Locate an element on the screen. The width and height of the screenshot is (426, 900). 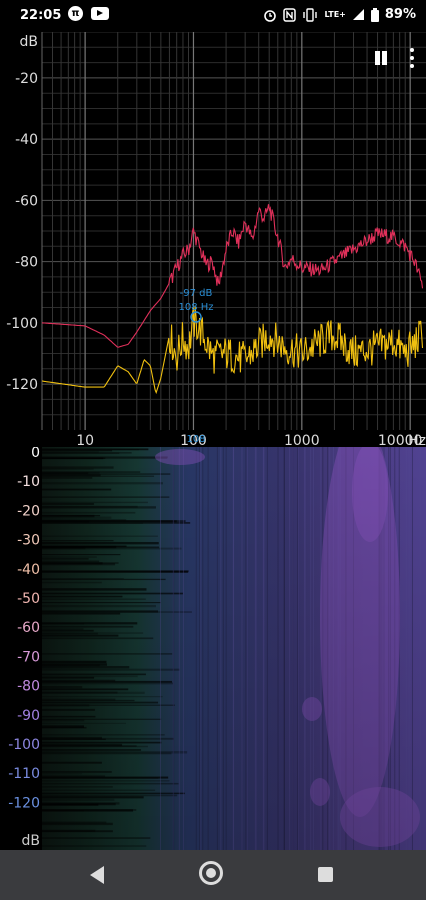
spectrogram-tick-label: -90 is located at coordinates (28, 716).